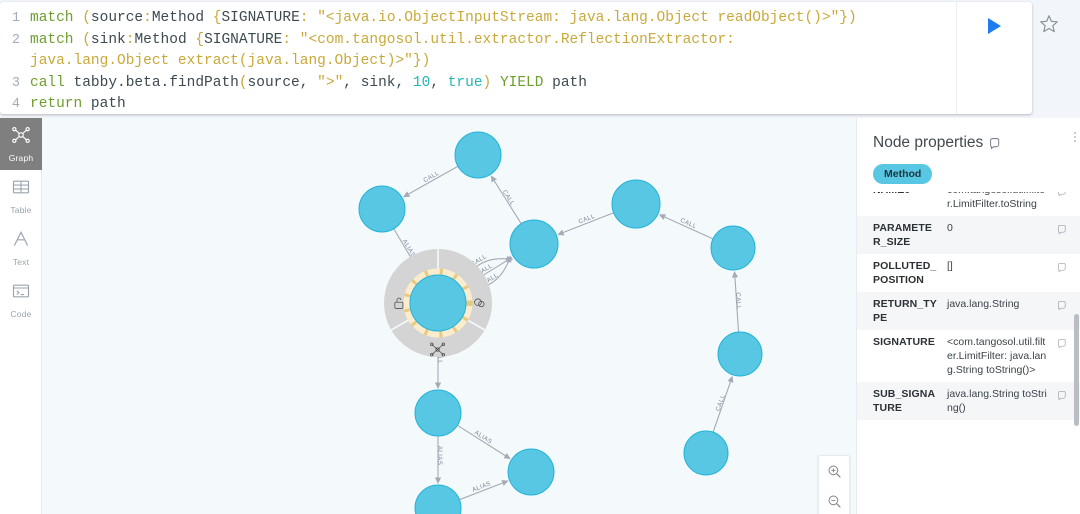 The width and height of the screenshot is (1080, 514). I want to click on panel-overflow-menu, so click(1075, 137).